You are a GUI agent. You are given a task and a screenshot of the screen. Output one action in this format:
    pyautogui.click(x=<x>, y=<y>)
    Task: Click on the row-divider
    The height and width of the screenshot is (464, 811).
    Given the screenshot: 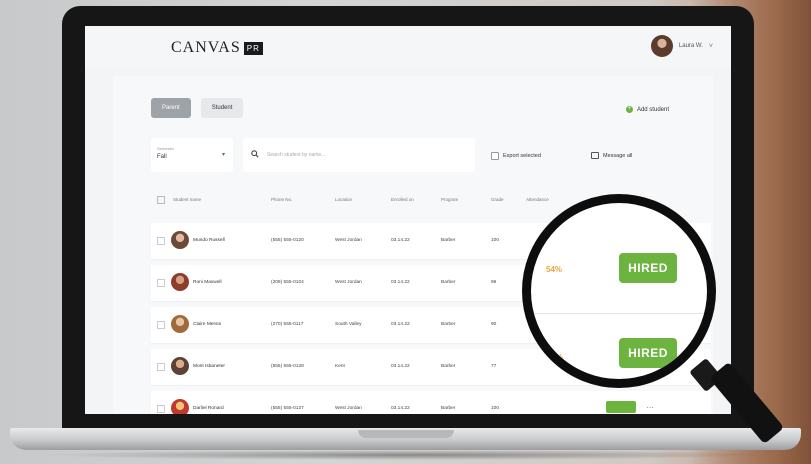 What is the action you would take?
    pyautogui.click(x=619, y=313)
    